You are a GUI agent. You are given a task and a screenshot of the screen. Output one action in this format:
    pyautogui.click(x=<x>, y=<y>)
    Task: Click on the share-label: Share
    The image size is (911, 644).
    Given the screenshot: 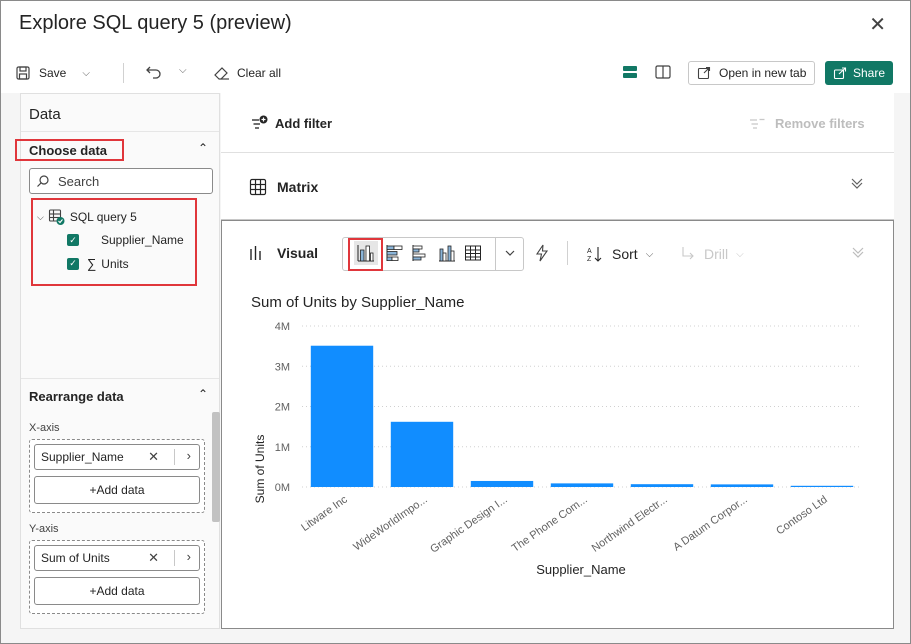 What is the action you would take?
    pyautogui.click(x=869, y=73)
    